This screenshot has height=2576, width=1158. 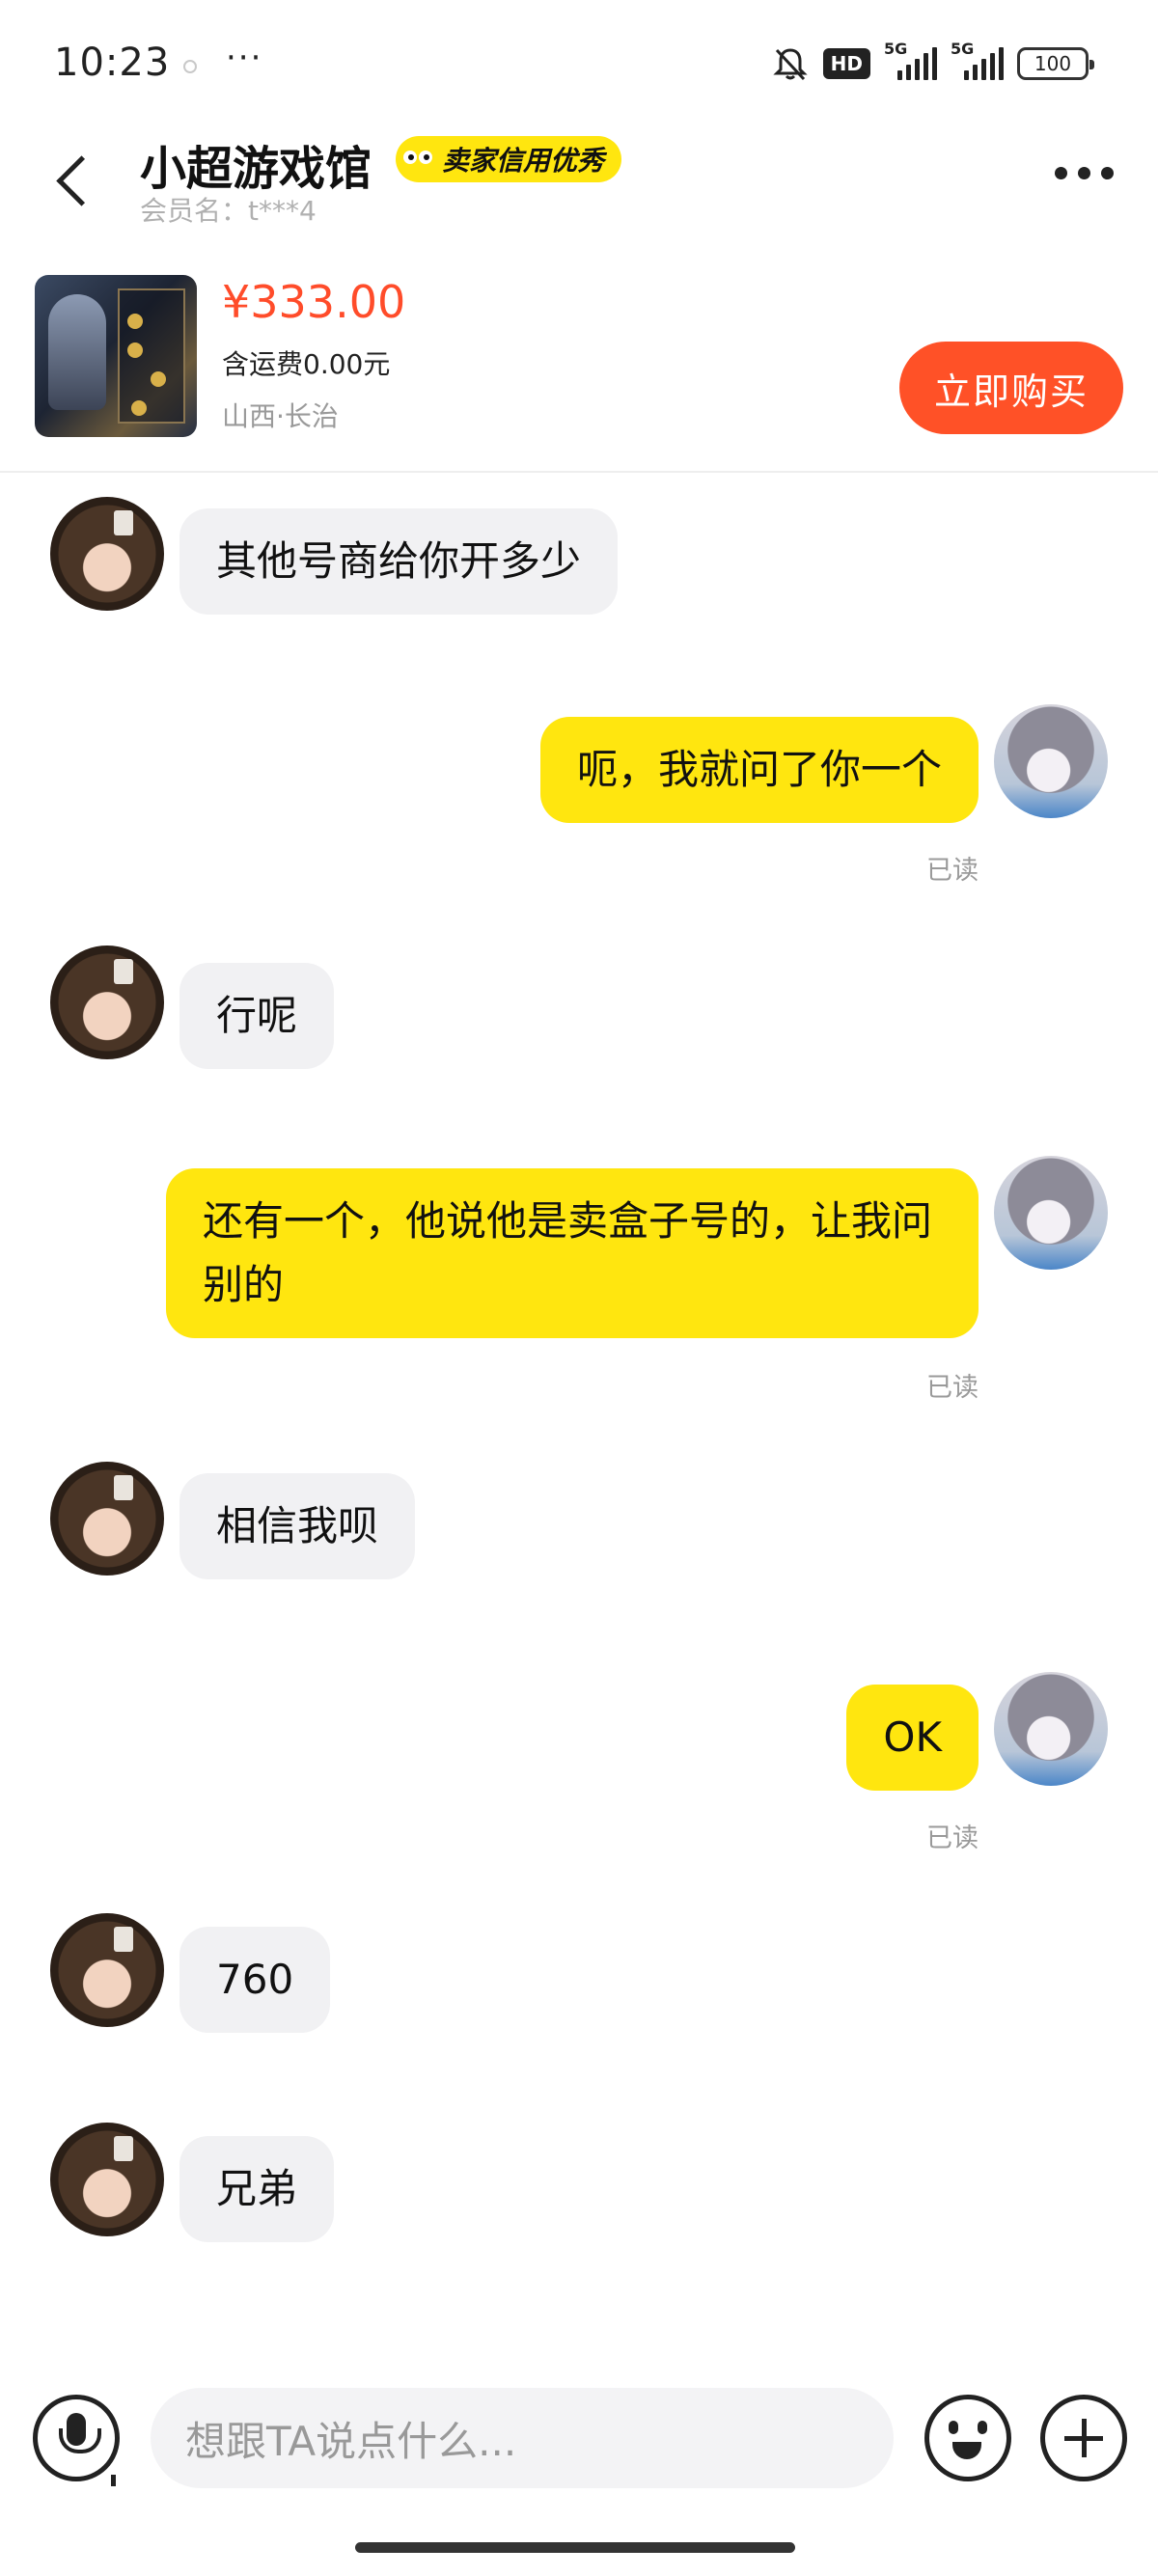 What do you see at coordinates (257, 1016) in the screenshot?
I see `message-bubble: 行呢` at bounding box center [257, 1016].